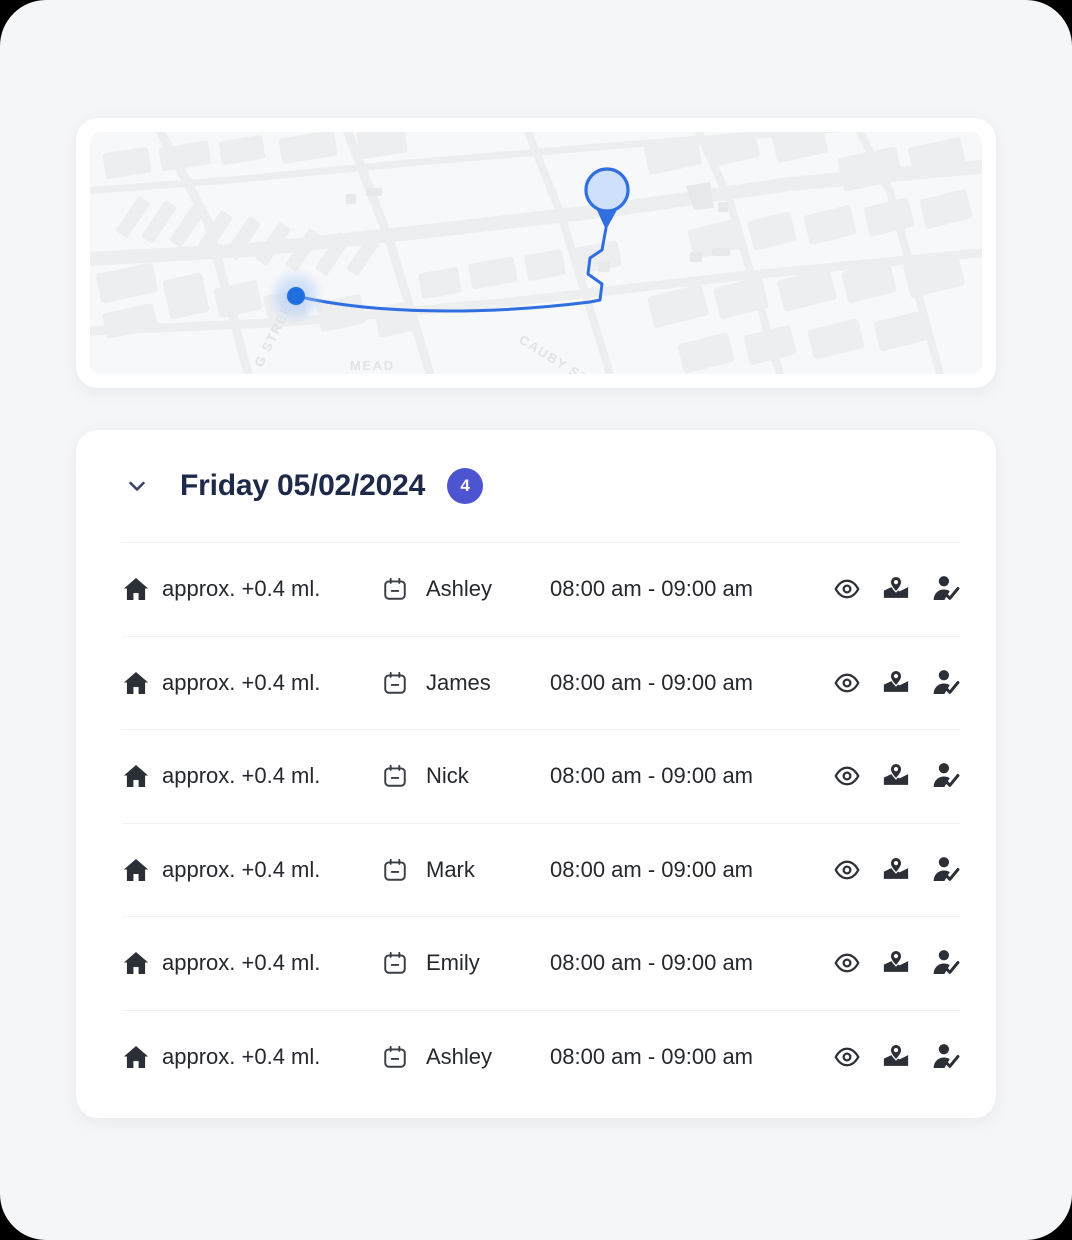  I want to click on street-label-mead: MEAD, so click(372, 365).